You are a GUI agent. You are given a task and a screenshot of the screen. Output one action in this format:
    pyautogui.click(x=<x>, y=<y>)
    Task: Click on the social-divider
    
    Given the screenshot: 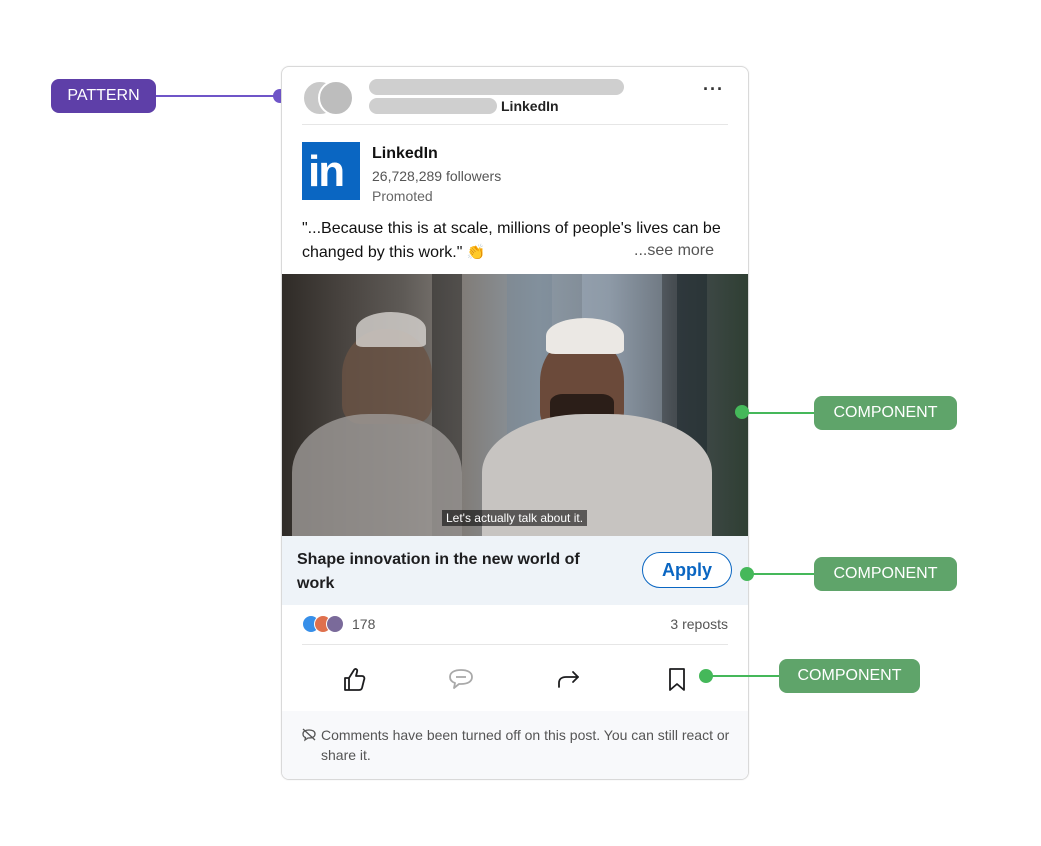 What is the action you would take?
    pyautogui.click(x=515, y=644)
    